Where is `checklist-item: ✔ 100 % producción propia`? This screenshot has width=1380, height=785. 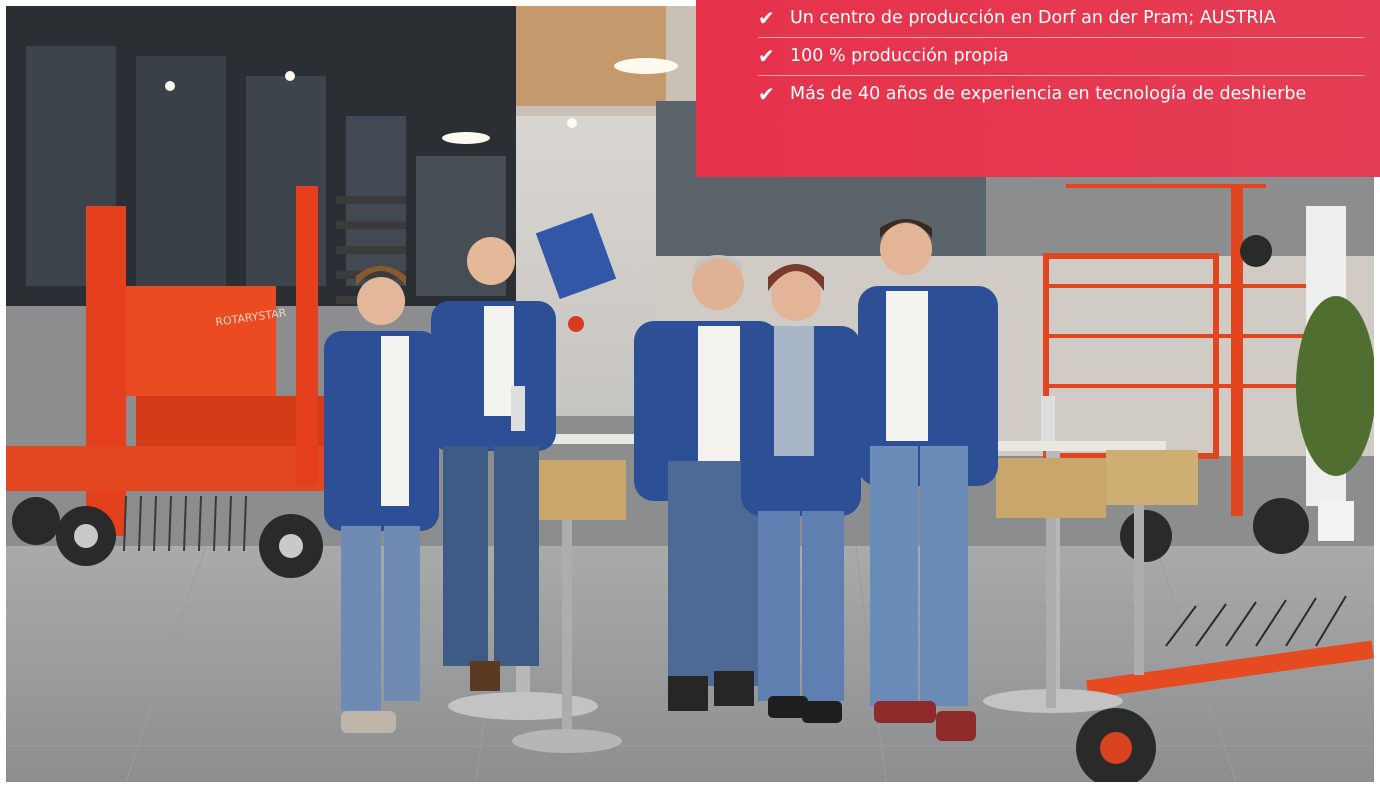
checklist-item: ✔ 100 % producción propia is located at coordinates (1061, 57).